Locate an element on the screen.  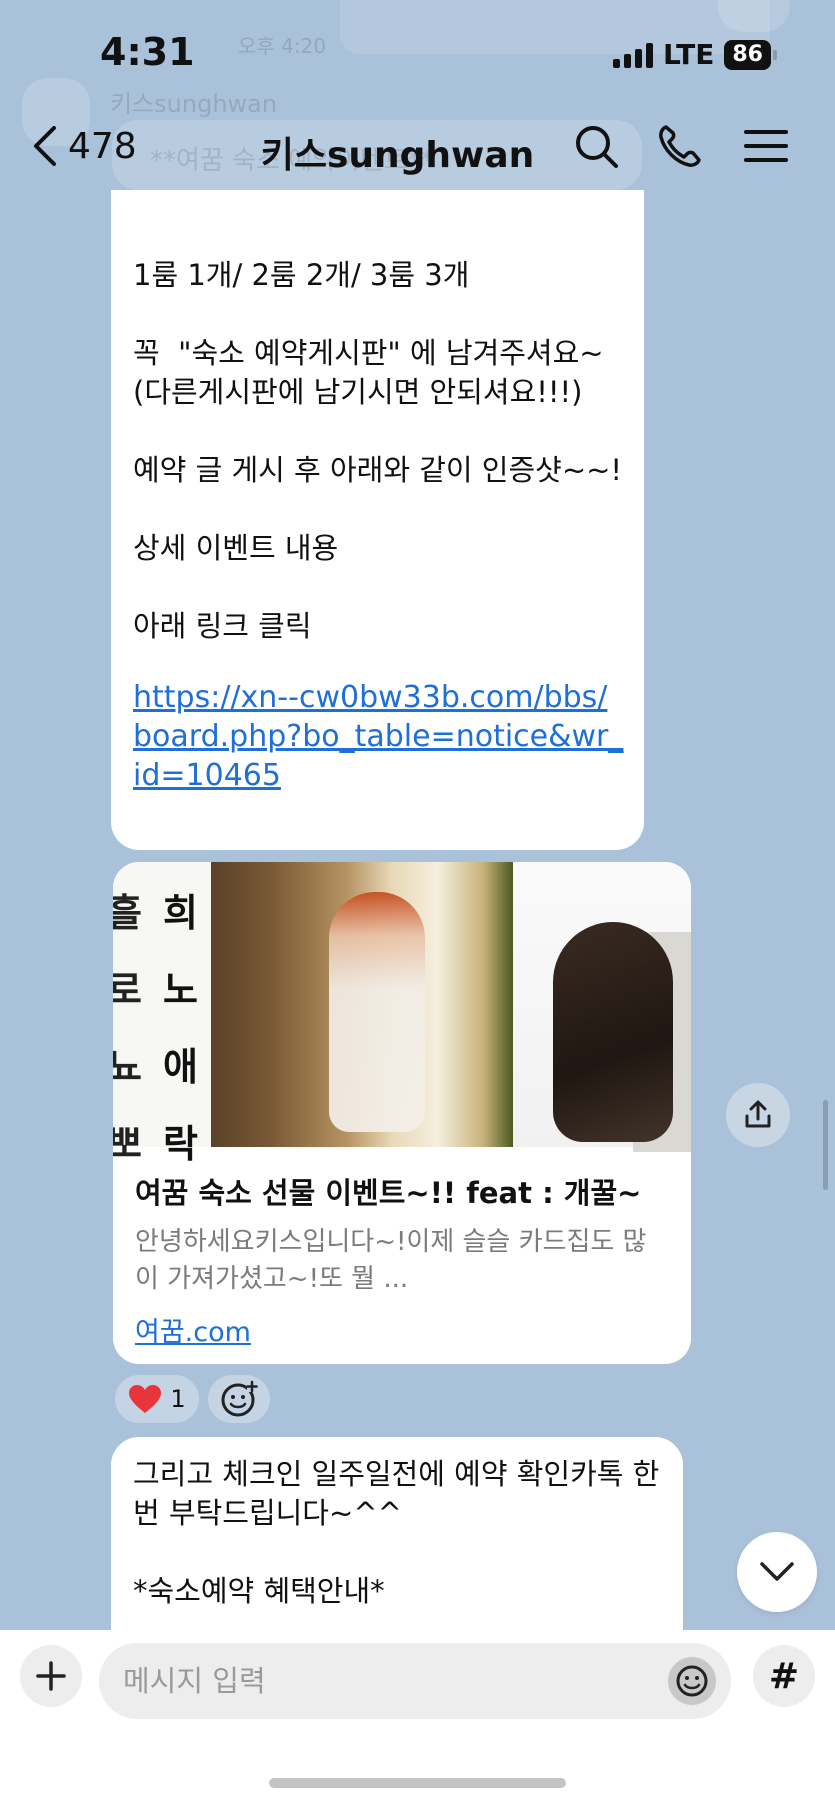
add-emoji-icon is located at coordinates (239, 1398).